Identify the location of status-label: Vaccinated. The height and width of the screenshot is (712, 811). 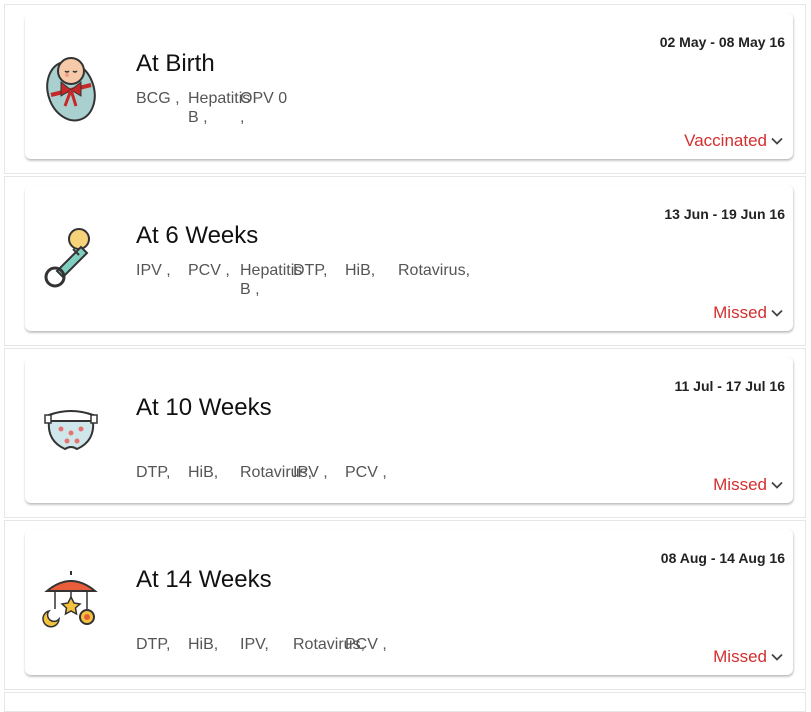
(725, 140).